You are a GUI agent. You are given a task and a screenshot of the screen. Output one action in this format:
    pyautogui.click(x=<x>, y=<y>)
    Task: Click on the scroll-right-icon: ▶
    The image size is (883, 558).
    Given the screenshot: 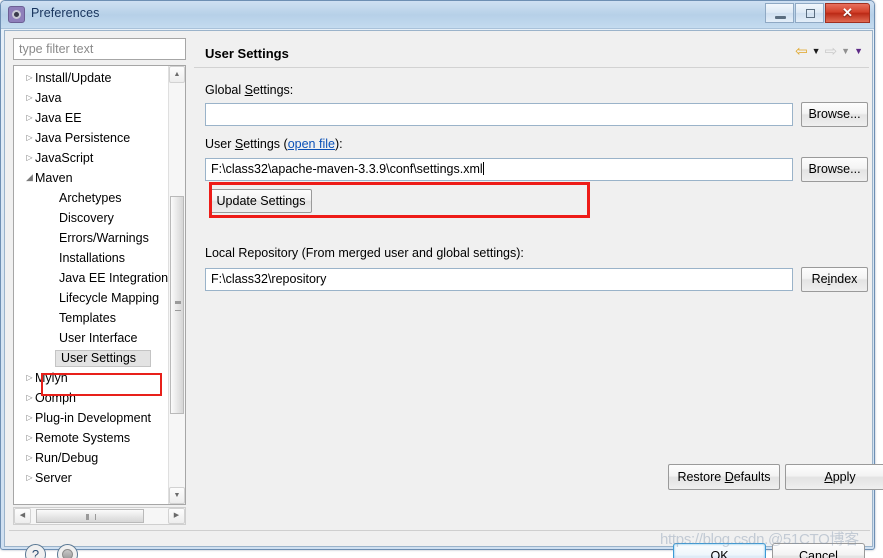 What is the action you would take?
    pyautogui.click(x=176, y=516)
    